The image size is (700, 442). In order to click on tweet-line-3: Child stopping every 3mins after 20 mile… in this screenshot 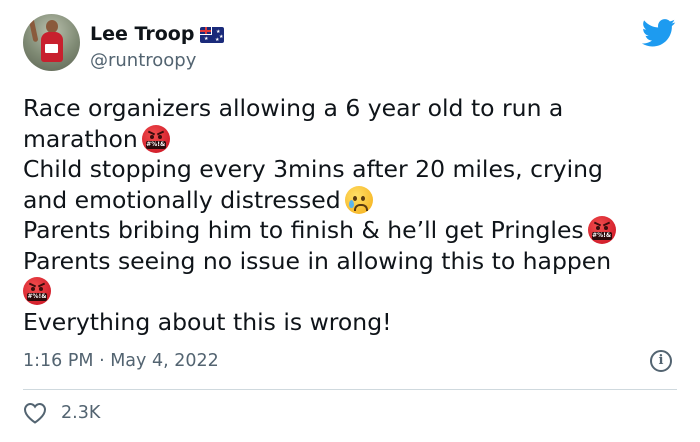, I will do `click(313, 169)`.